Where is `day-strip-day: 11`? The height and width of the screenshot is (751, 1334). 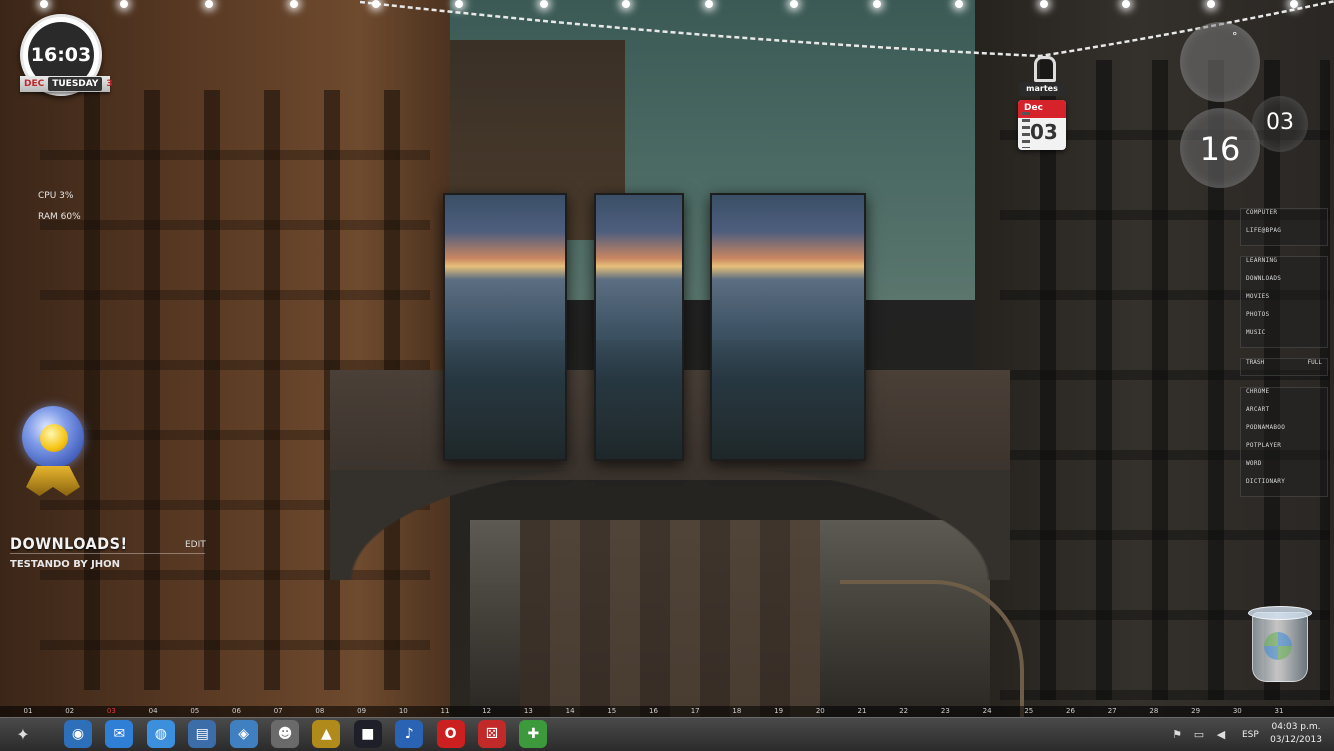
day-strip-day: 11 is located at coordinates (445, 711).